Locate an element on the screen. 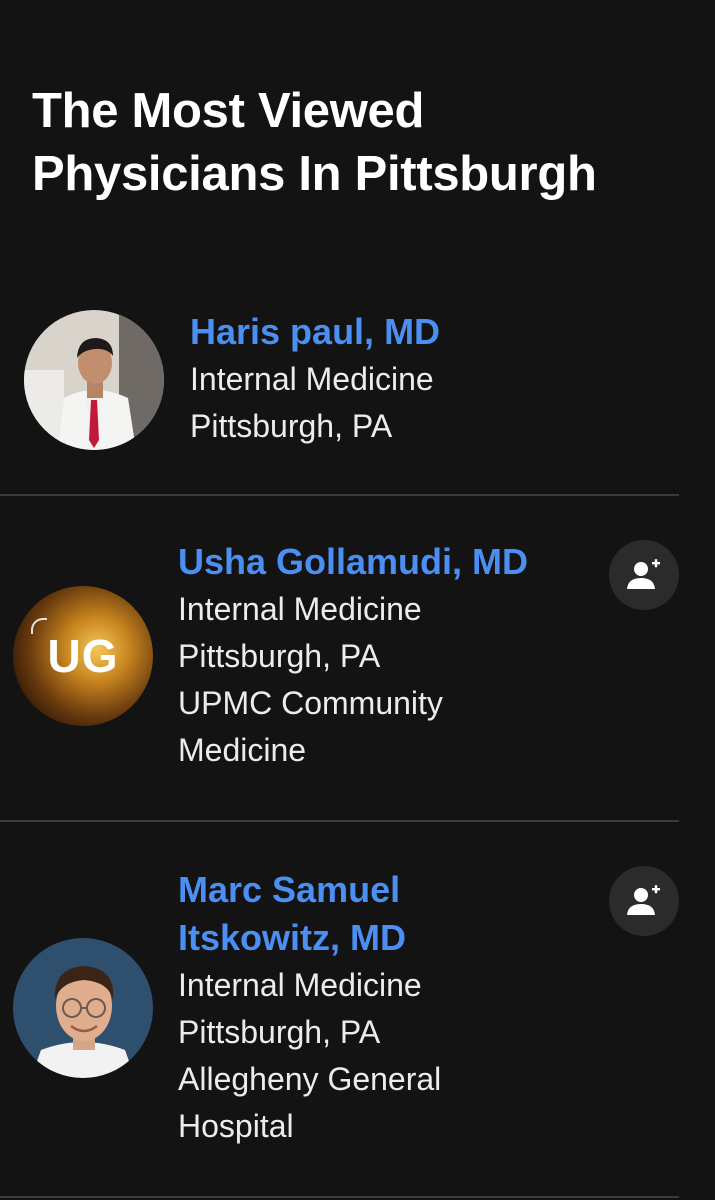 This screenshot has height=1200, width=715. page-title-line-2: Physicians In Pittsburgh is located at coordinates (314, 174).